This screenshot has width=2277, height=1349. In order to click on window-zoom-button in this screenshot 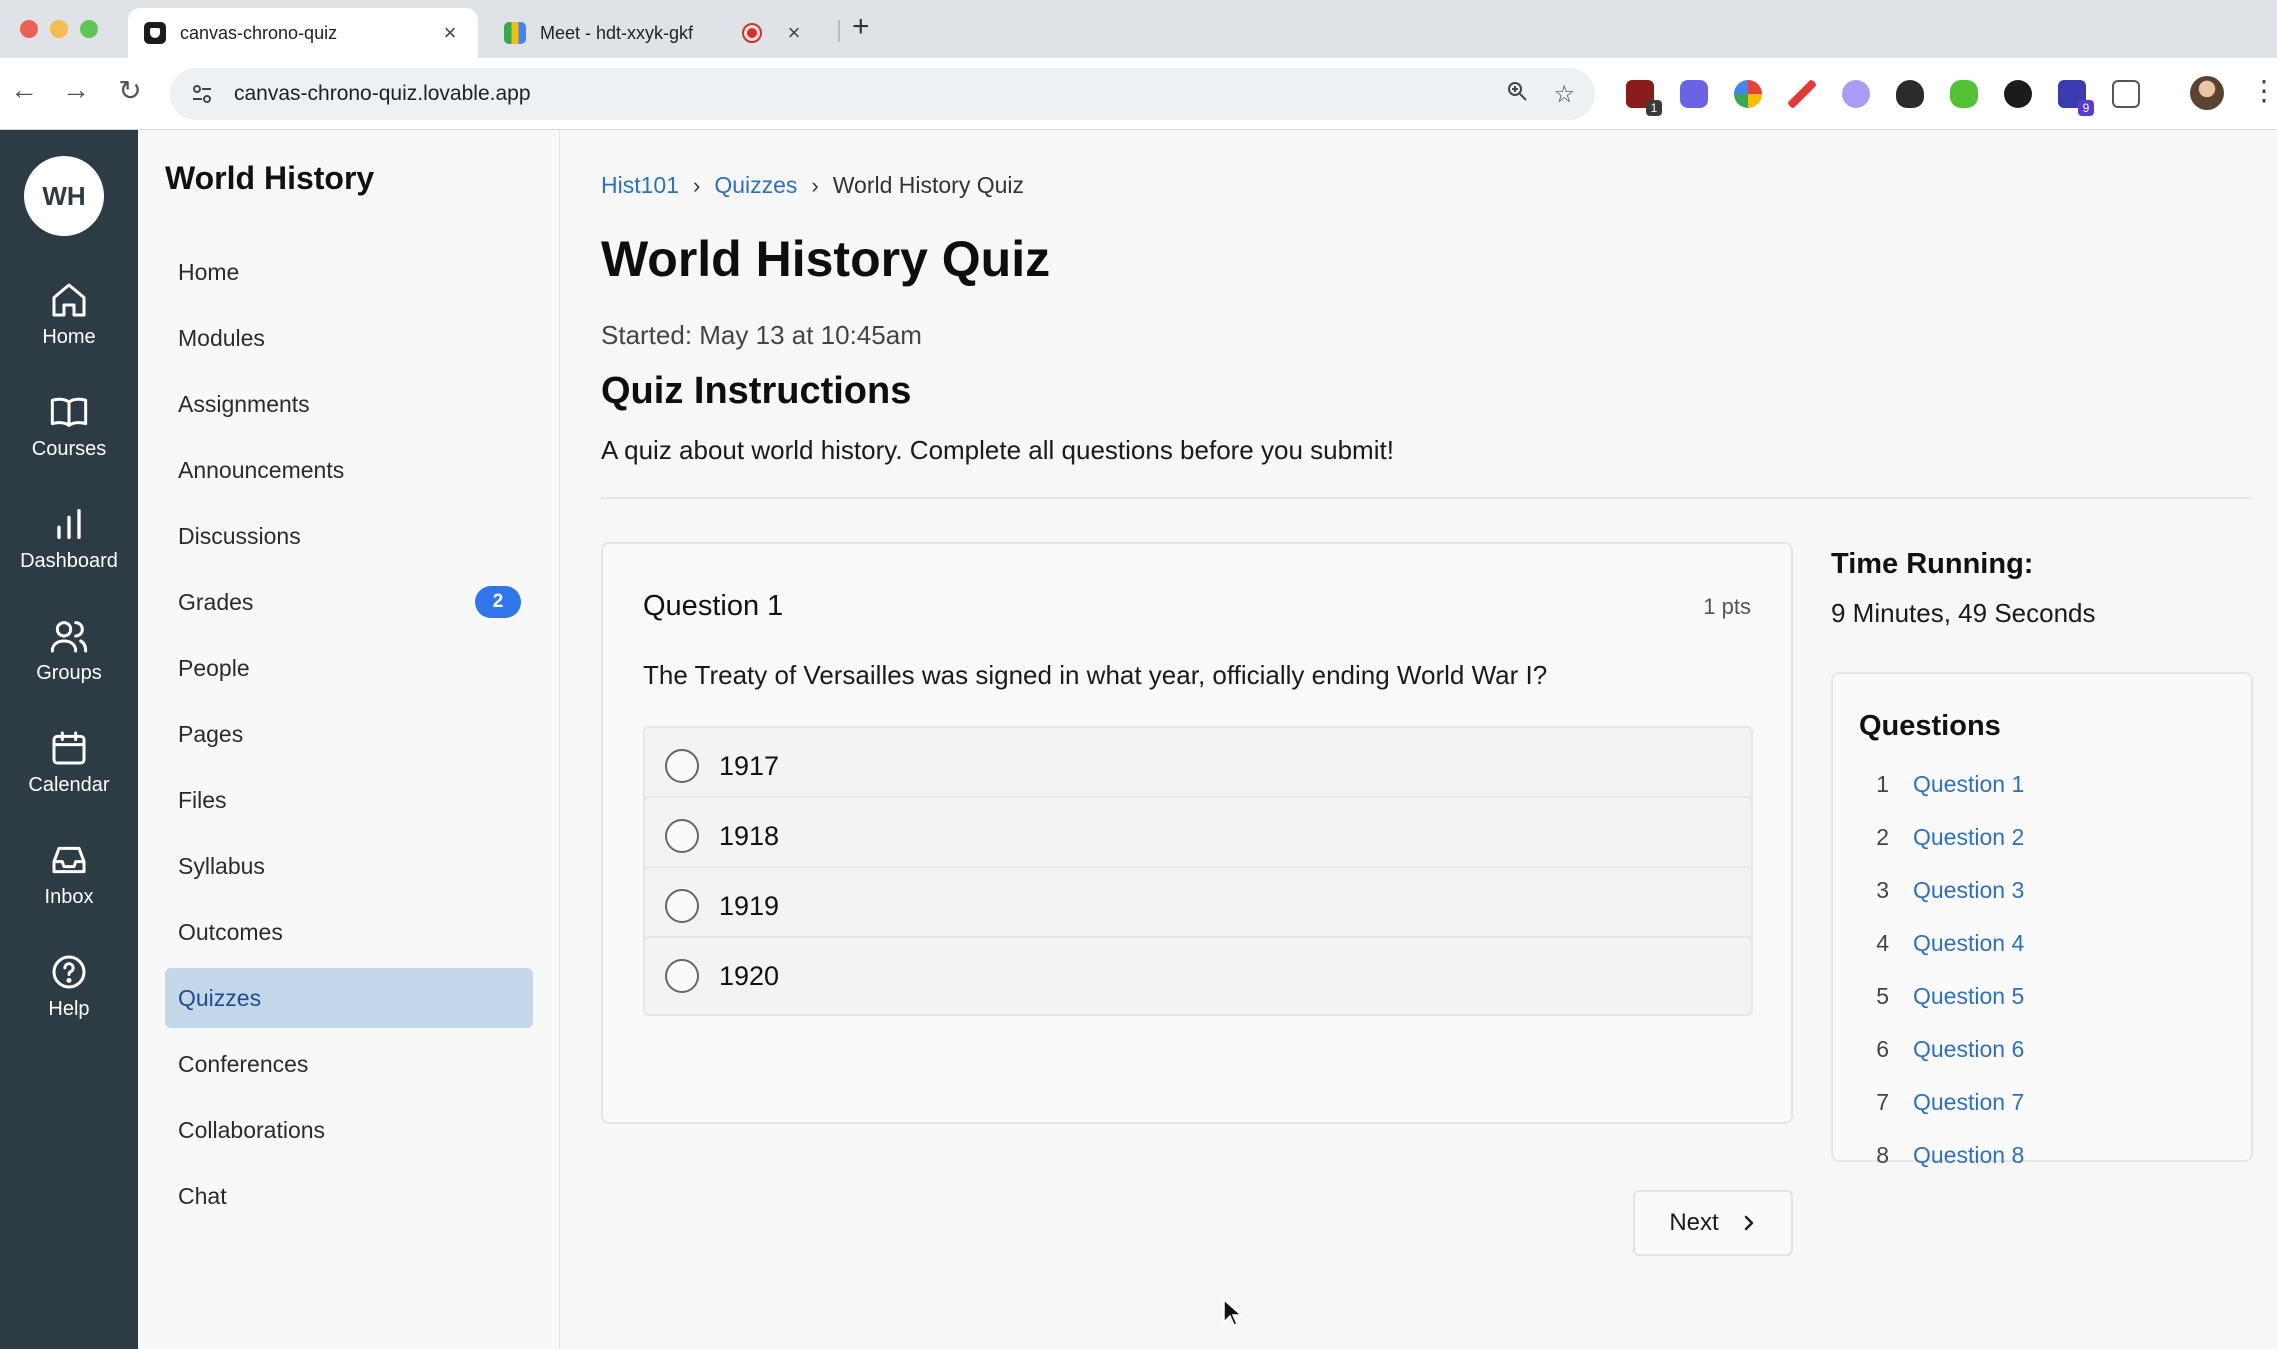, I will do `click(89, 29)`.